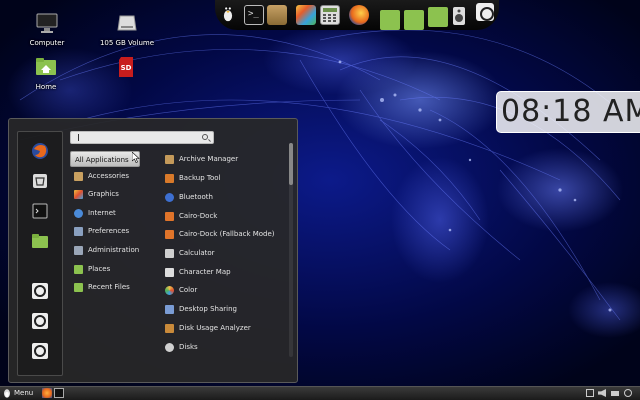 The image size is (640, 400). I want to click on app-archive-manager: Archive Manager, so click(201, 159).